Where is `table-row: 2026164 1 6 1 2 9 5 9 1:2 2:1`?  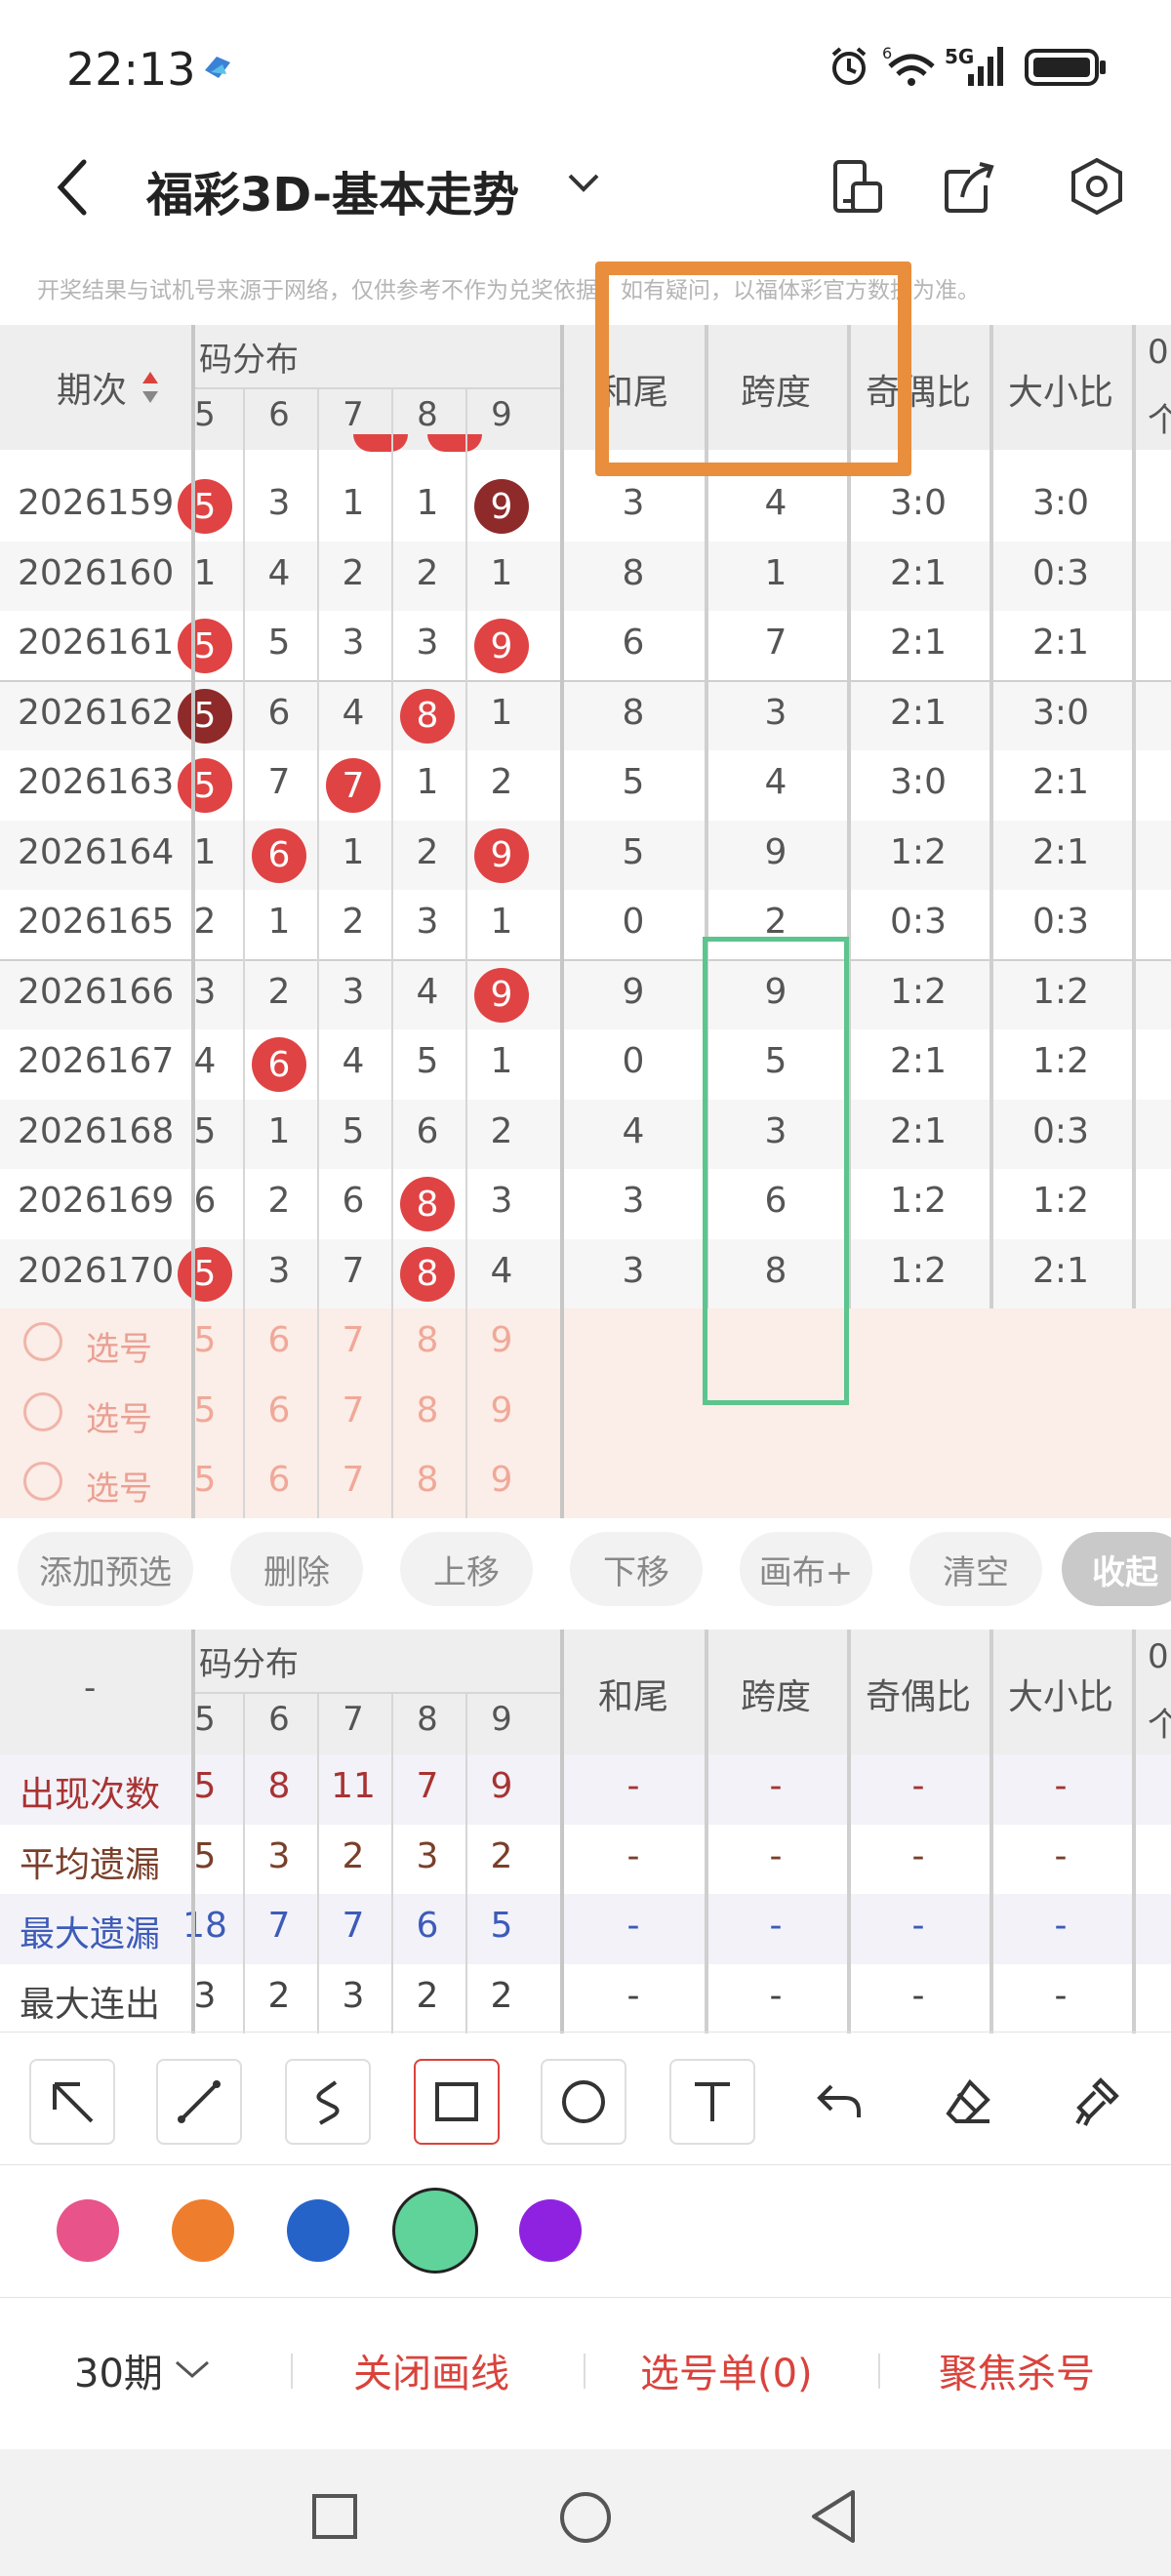 table-row: 2026164 1 6 1 2 9 5 9 1:2 2:1 is located at coordinates (585, 855).